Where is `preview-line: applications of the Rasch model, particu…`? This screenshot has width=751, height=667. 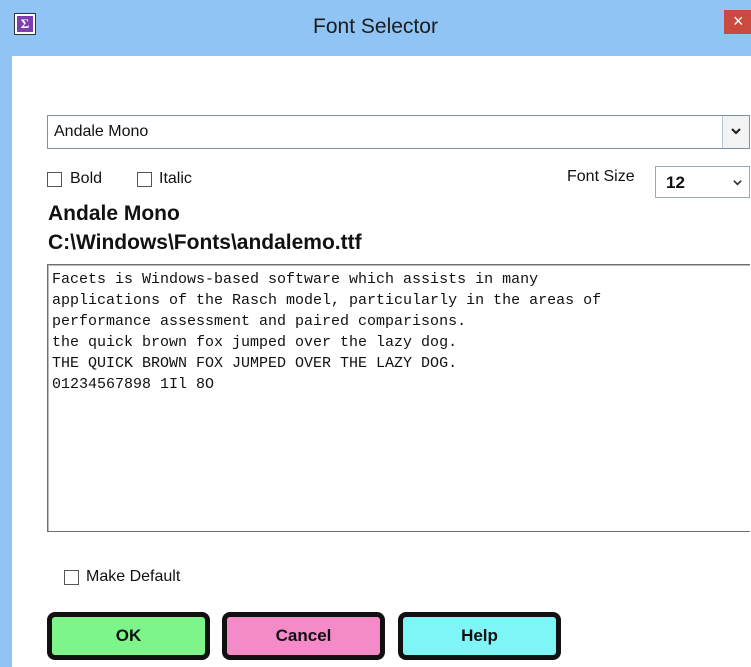 preview-line: applications of the Rasch model, particu… is located at coordinates (327, 300).